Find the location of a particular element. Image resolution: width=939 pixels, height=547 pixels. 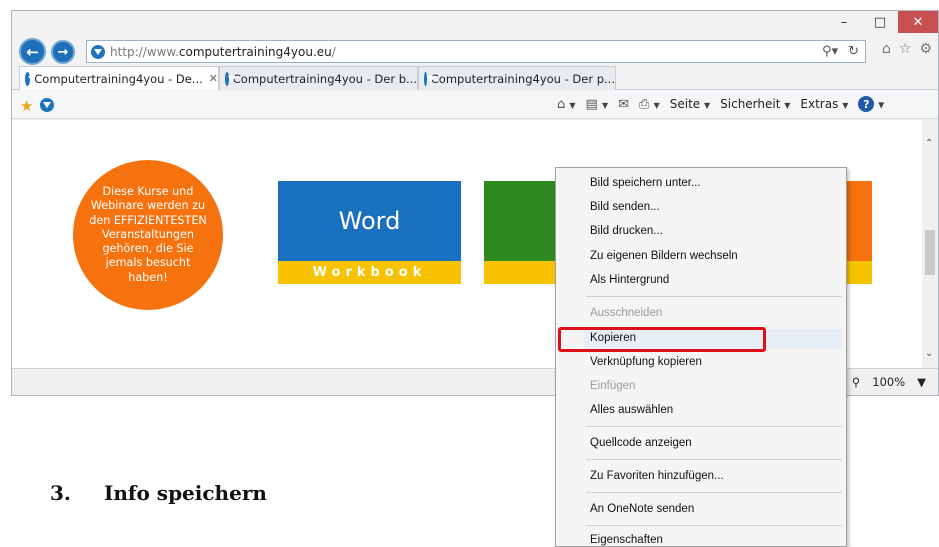

menu-item-properties: Eigenschaften is located at coordinates (626, 540).